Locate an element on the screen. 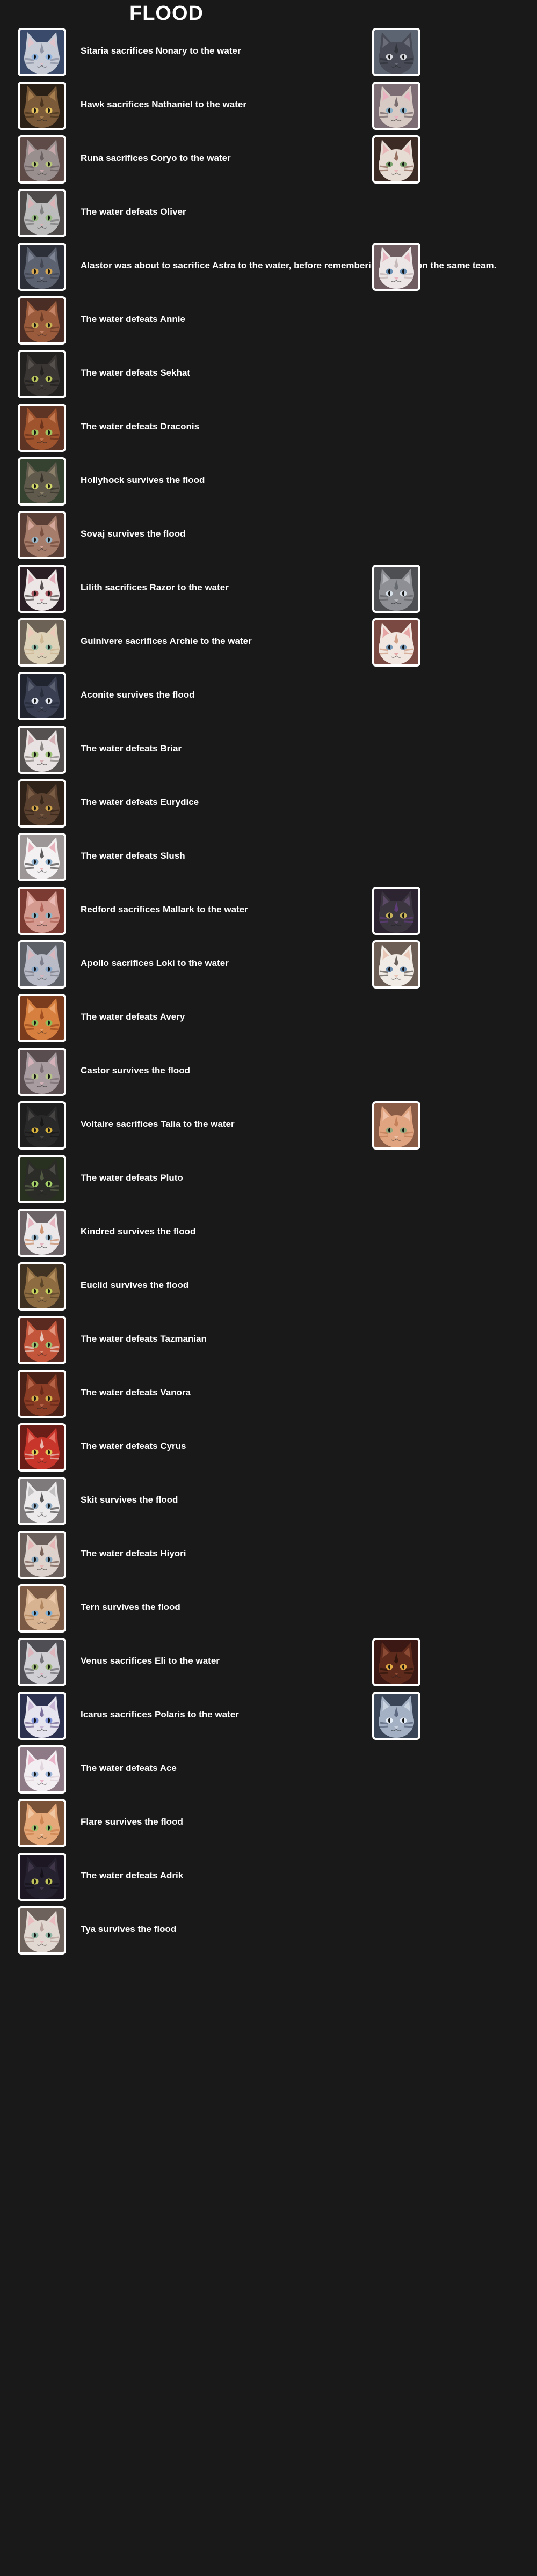  event-row: Hollyhock survives the flood is located at coordinates (268, 483).